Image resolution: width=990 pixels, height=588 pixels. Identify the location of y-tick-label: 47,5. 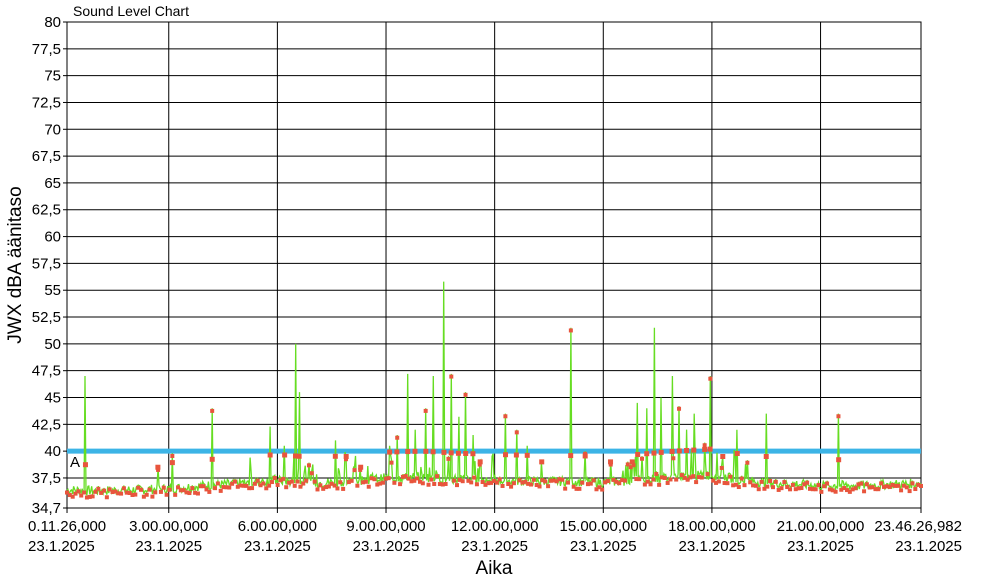
(46, 371).